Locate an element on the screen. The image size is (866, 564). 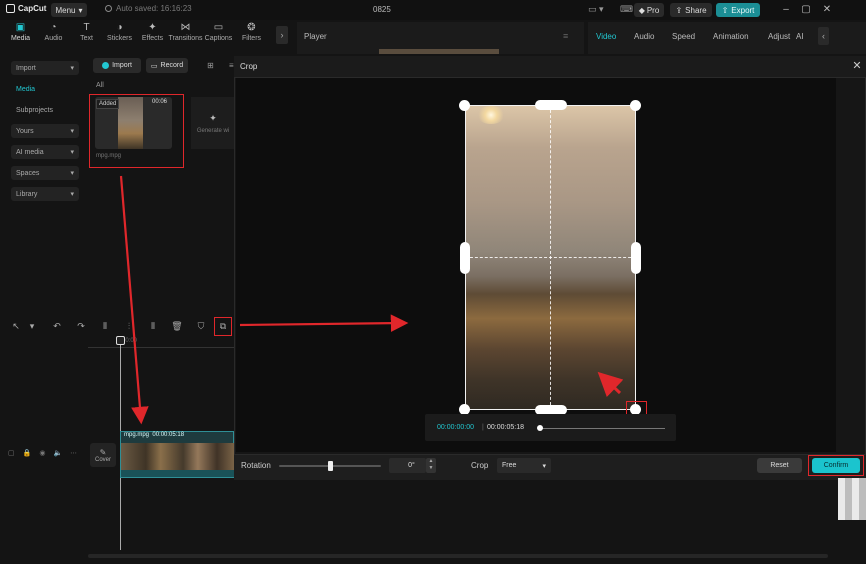
scrub-track is located at coordinates (603, 428).